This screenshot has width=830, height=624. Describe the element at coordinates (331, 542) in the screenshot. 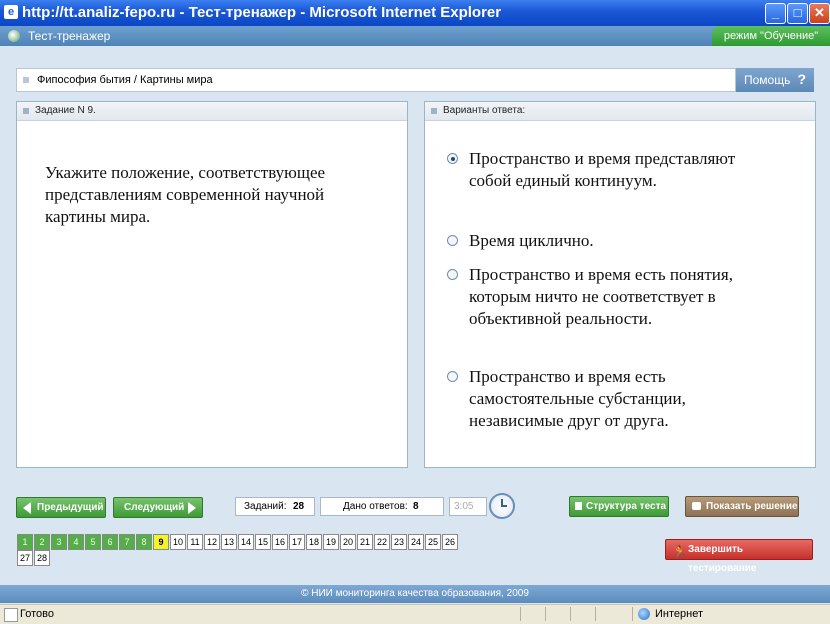

I see `question-number-button: 19` at that location.